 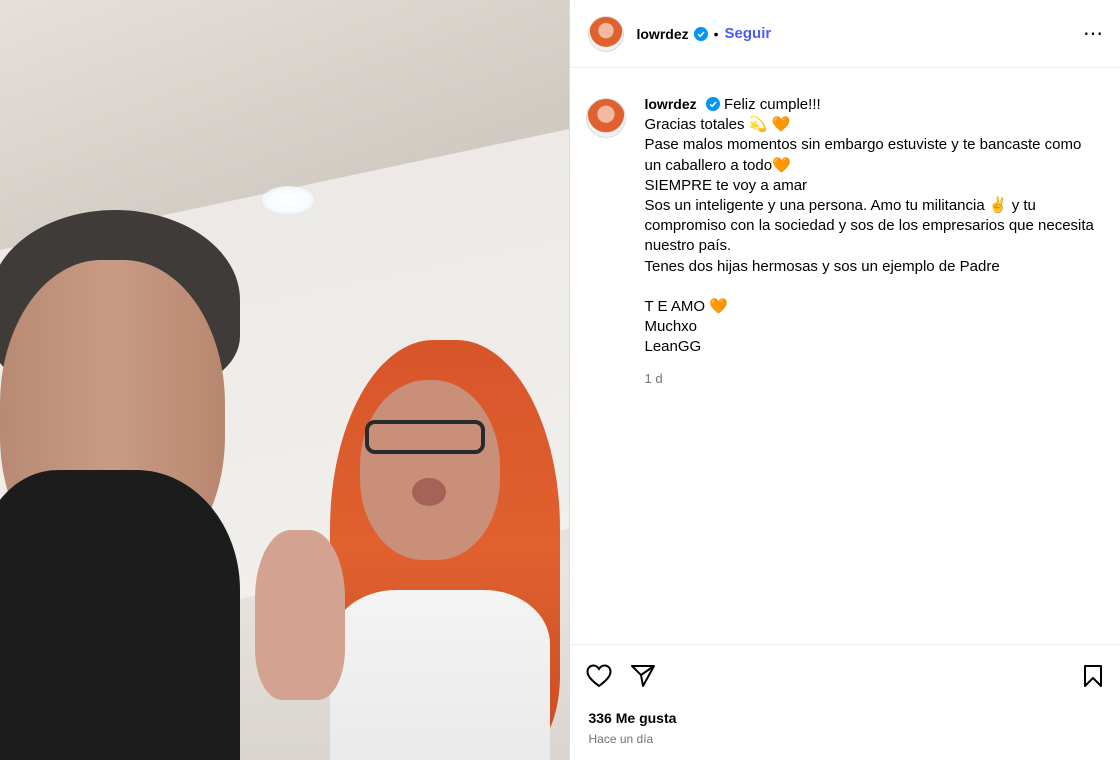 What do you see at coordinates (670, 104) in the screenshot?
I see `caption-username: lowrdez` at bounding box center [670, 104].